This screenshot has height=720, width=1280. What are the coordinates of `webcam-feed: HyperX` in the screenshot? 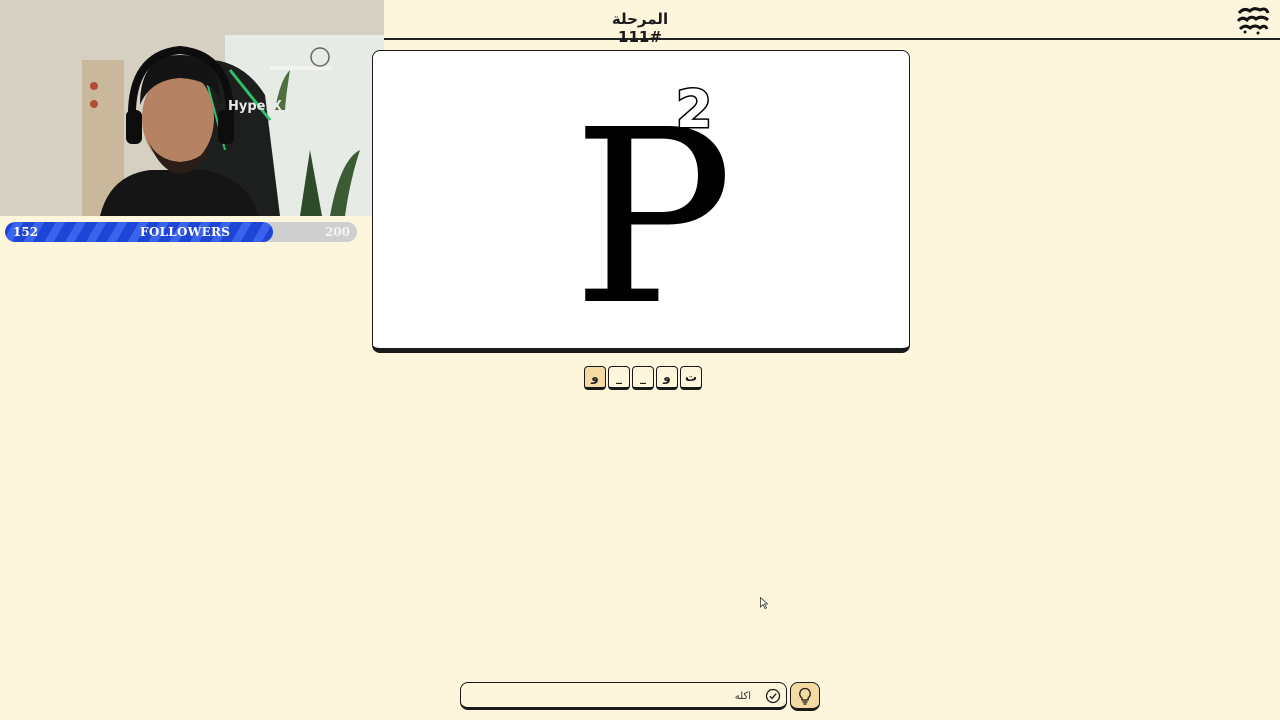 It's located at (192, 108).